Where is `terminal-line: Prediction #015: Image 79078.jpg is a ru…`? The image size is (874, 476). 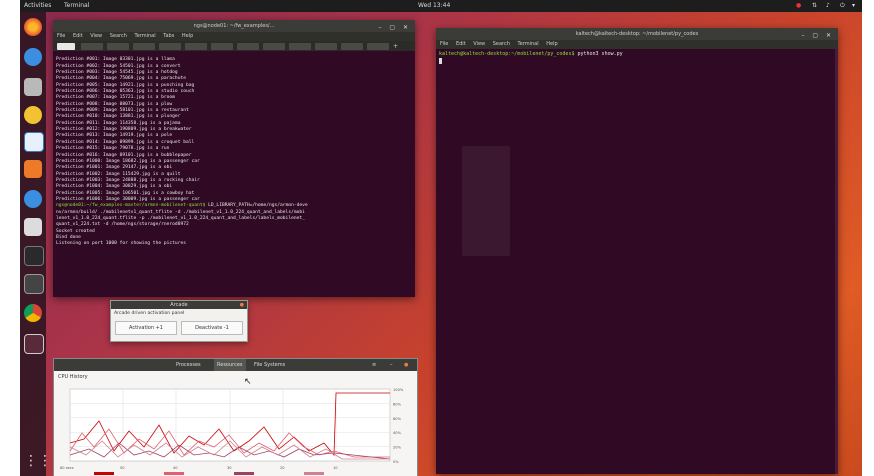 terminal-line: Prediction #015: Image 79078.jpg is a ru… is located at coordinates (113, 149).